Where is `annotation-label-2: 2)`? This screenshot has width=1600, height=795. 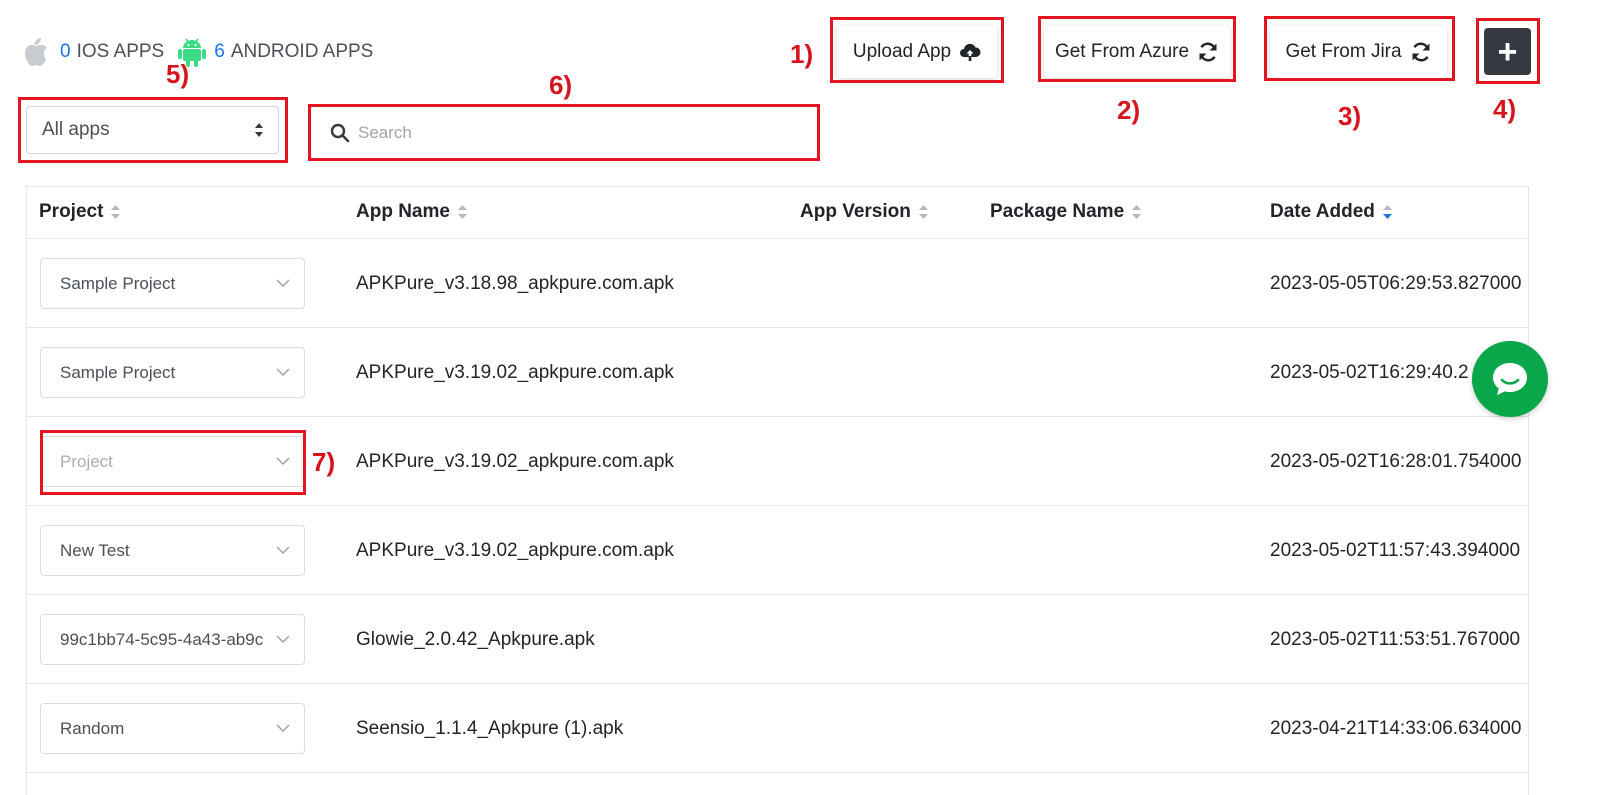 annotation-label-2: 2) is located at coordinates (1129, 110).